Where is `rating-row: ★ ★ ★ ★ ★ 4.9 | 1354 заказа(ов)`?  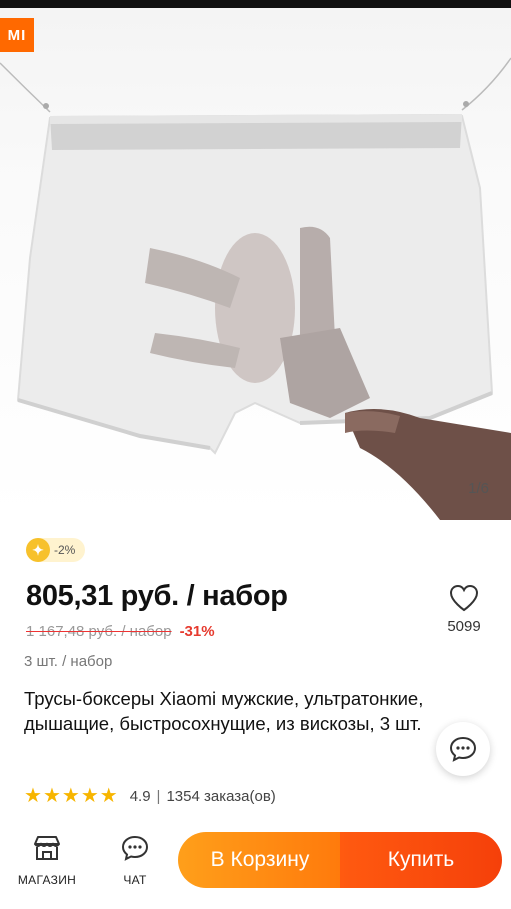
rating-row: ★ ★ ★ ★ ★ 4.9 | 1354 заказа(ов) is located at coordinates (150, 796).